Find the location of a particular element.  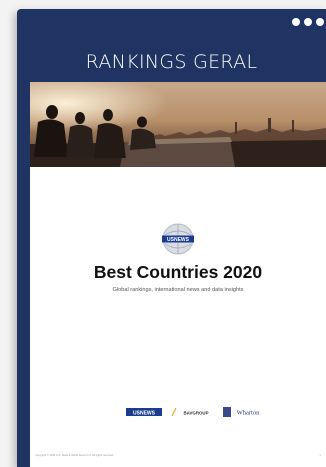

page-number: 1 is located at coordinates (320, 455).